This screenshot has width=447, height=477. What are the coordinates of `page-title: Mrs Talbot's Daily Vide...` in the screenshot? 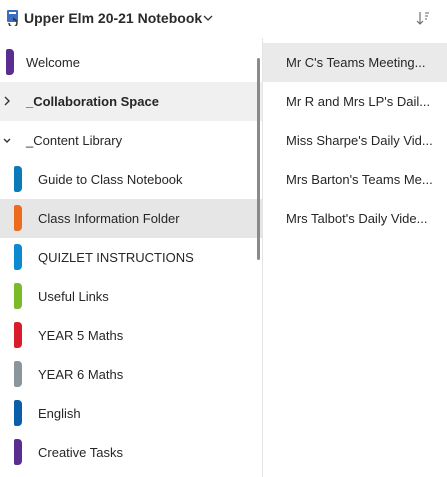 It's located at (357, 218).